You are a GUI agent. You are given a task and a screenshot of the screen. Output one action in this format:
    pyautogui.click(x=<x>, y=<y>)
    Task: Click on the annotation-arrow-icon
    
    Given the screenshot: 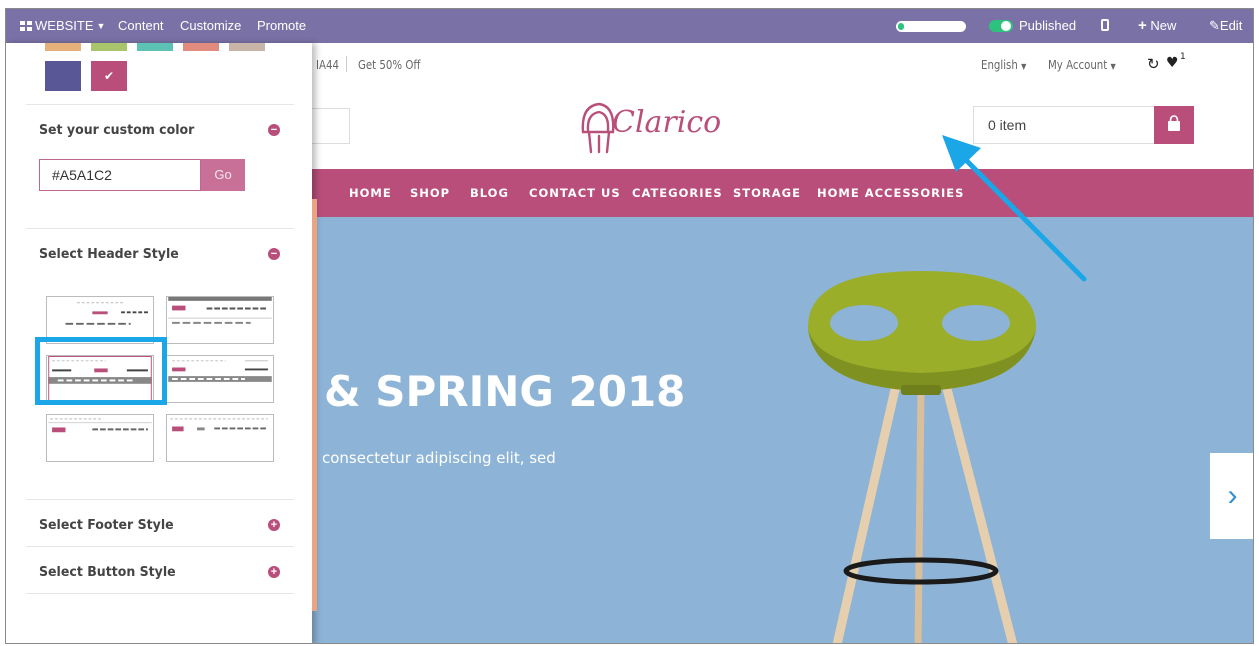 What is the action you would take?
    pyautogui.click(x=1014, y=208)
    